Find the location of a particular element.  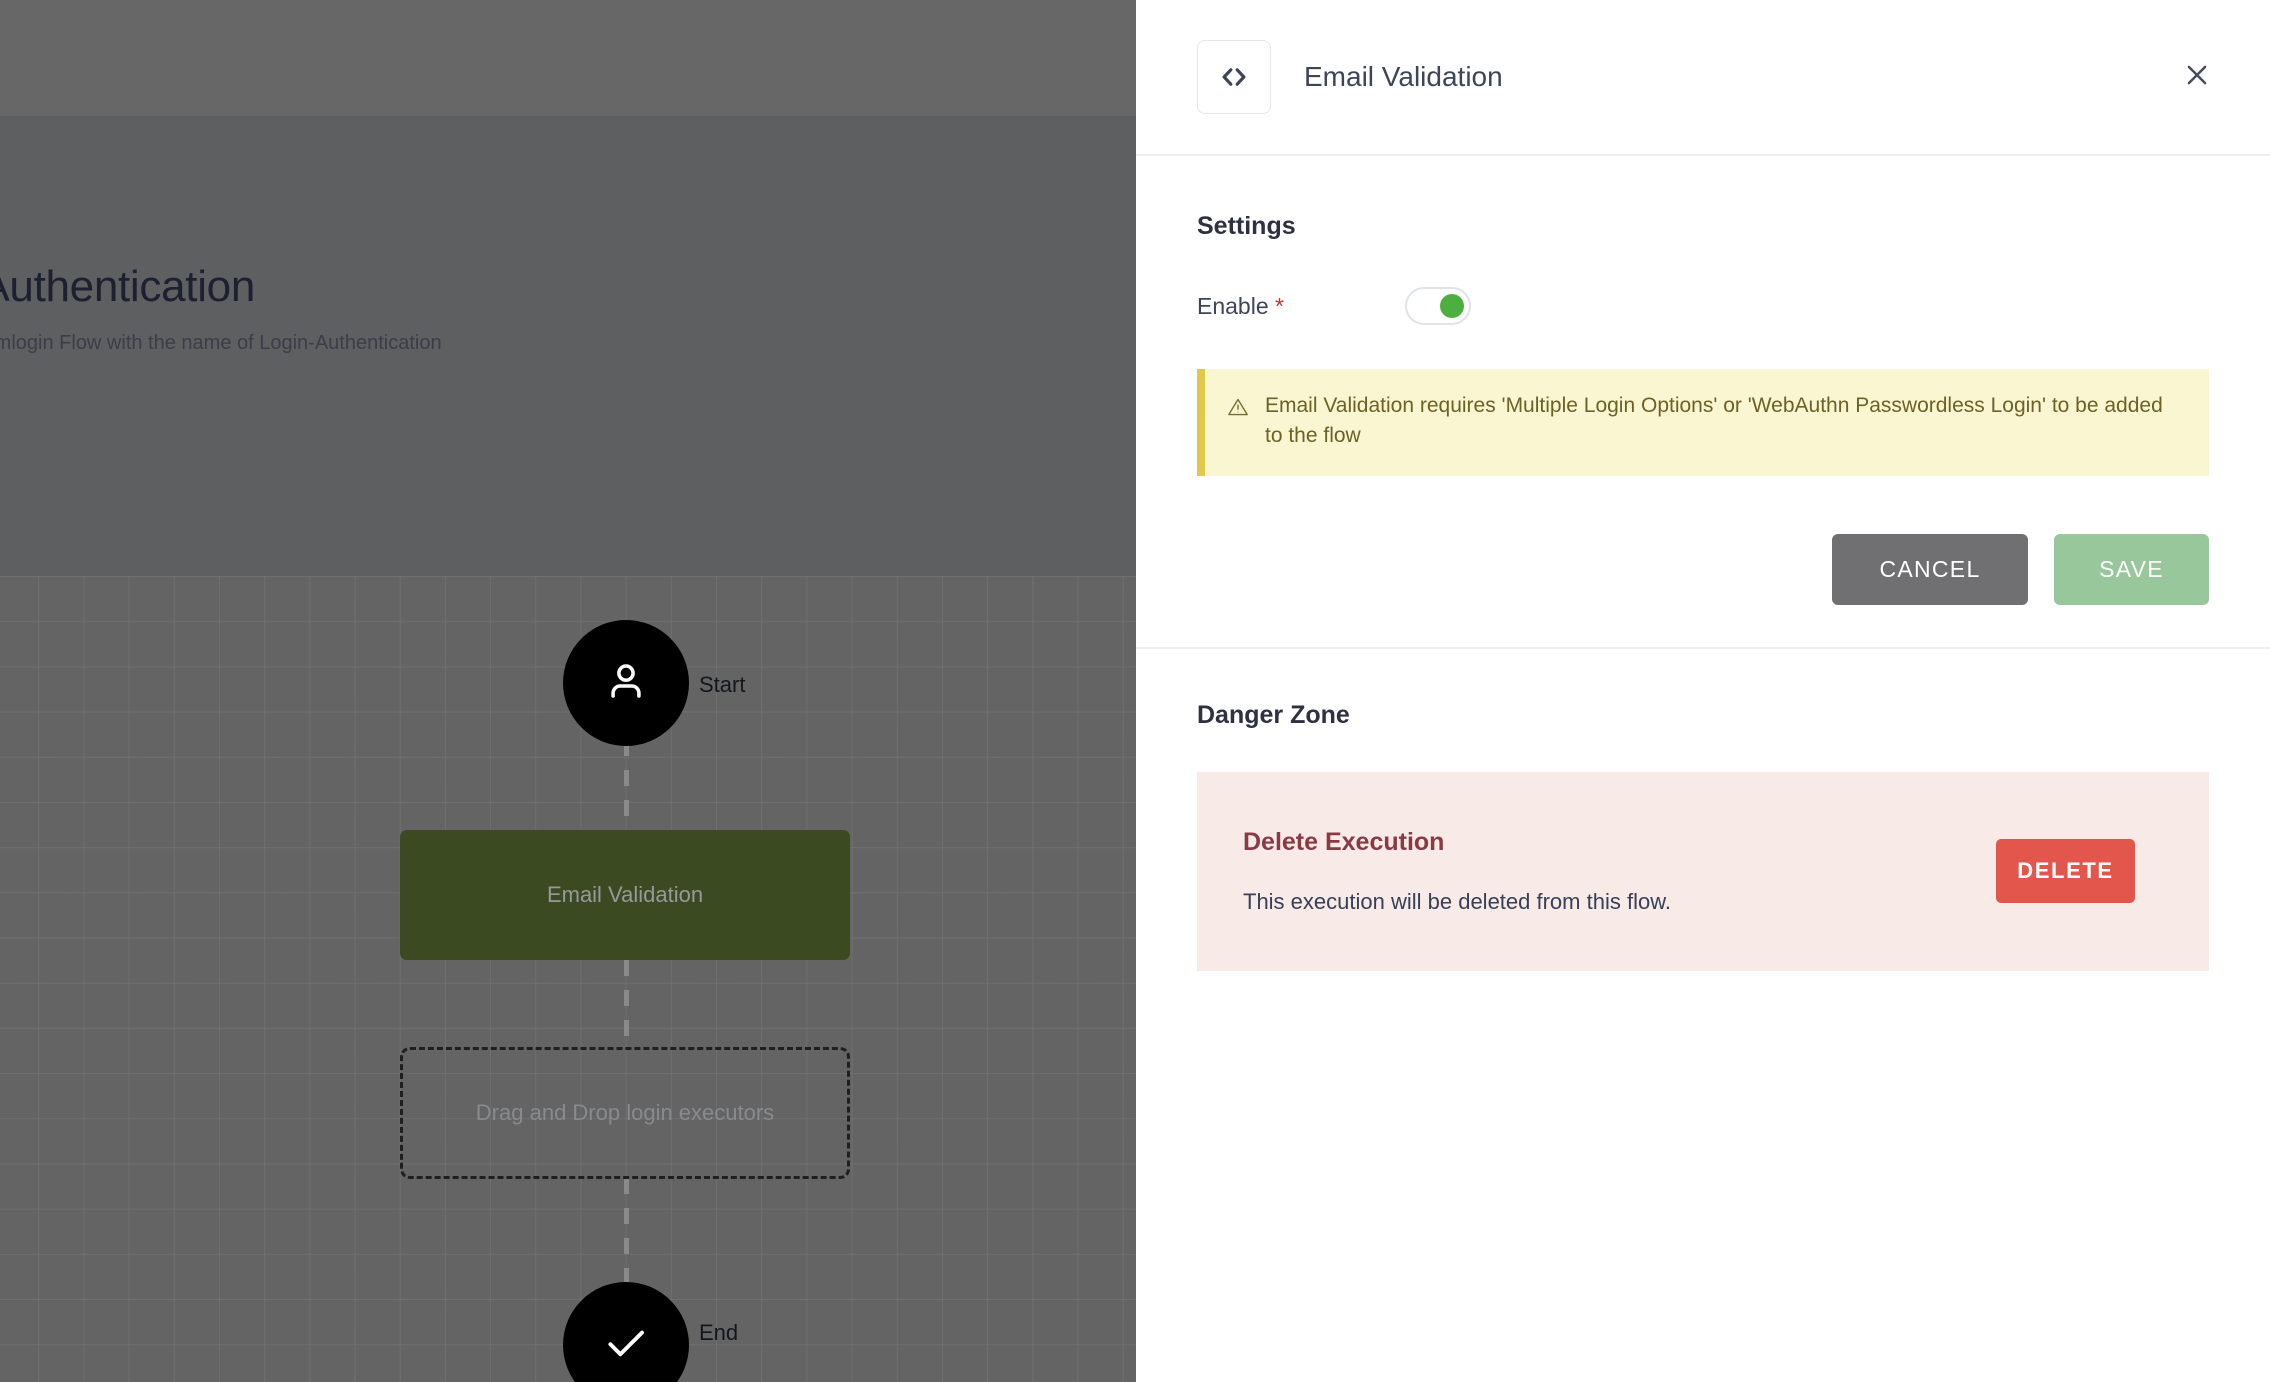

delete-button: DELETE is located at coordinates (2065, 871).